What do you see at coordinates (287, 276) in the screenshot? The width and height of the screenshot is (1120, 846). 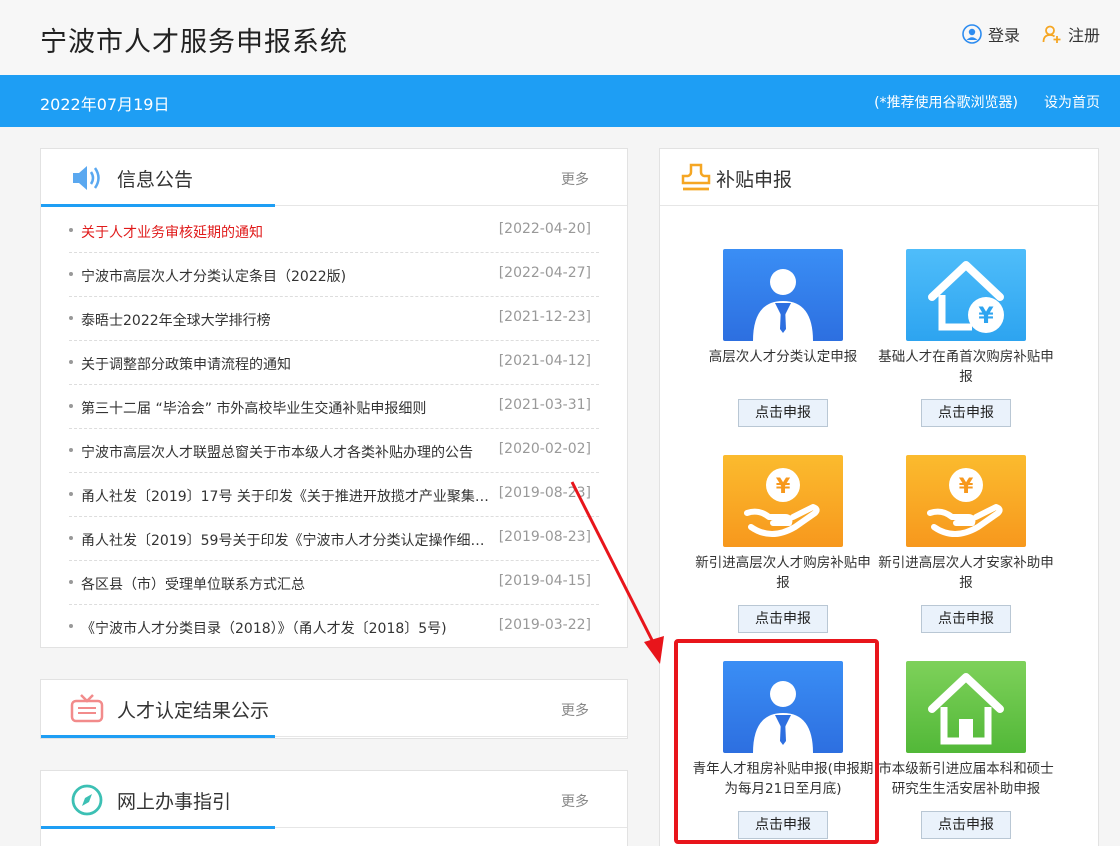 I see `notice-title: 宁波市高层次人才分类认定条目（2022版)` at bounding box center [287, 276].